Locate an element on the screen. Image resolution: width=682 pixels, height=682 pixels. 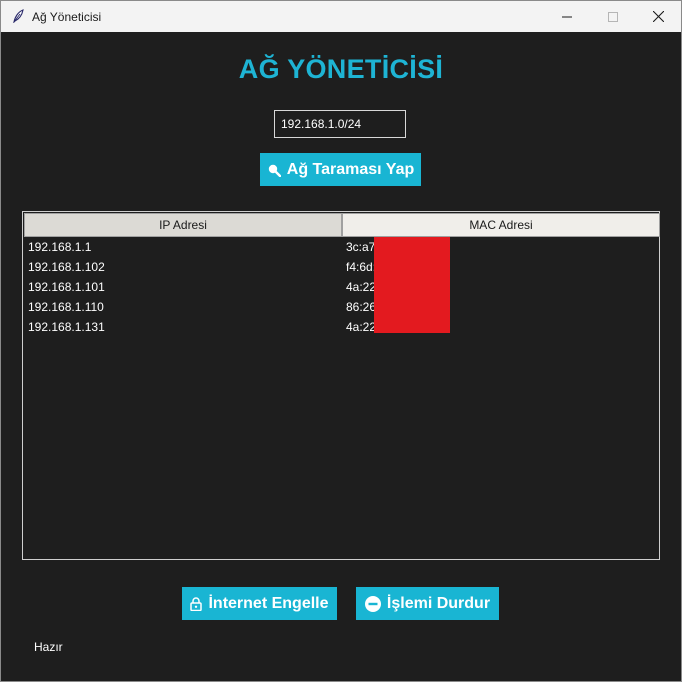
title-bar: Ağ Yöneticisi is located at coordinates (341, 16).